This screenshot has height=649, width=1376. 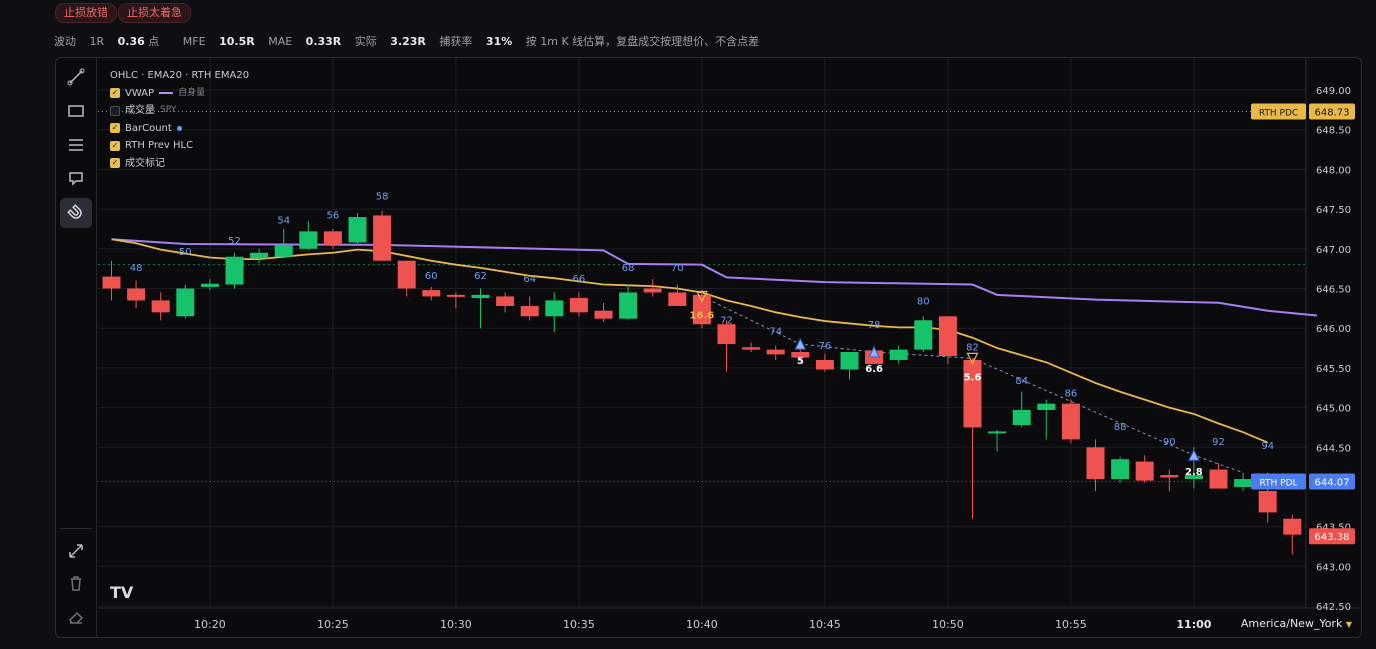 I want to click on barcount-dot-icon, so click(x=179, y=128).